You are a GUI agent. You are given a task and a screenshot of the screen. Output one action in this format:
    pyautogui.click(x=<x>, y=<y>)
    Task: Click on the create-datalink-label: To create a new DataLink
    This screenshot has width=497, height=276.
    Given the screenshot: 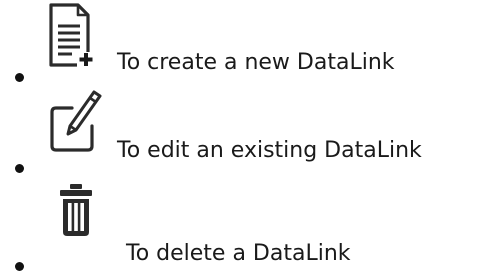 What is the action you would take?
    pyautogui.click(x=256, y=62)
    